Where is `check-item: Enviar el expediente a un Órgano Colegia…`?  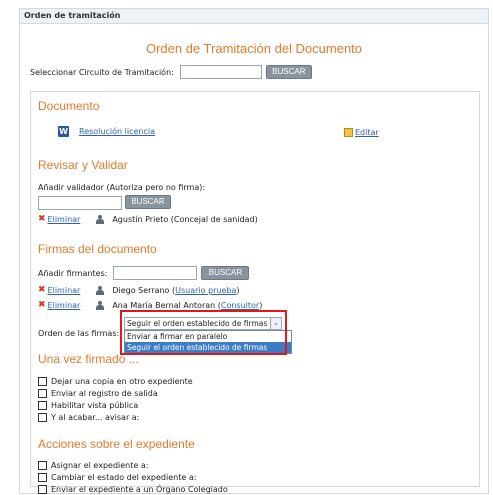 check-item: Enviar el expediente a un Órgano Colegia… is located at coordinates (133, 489).